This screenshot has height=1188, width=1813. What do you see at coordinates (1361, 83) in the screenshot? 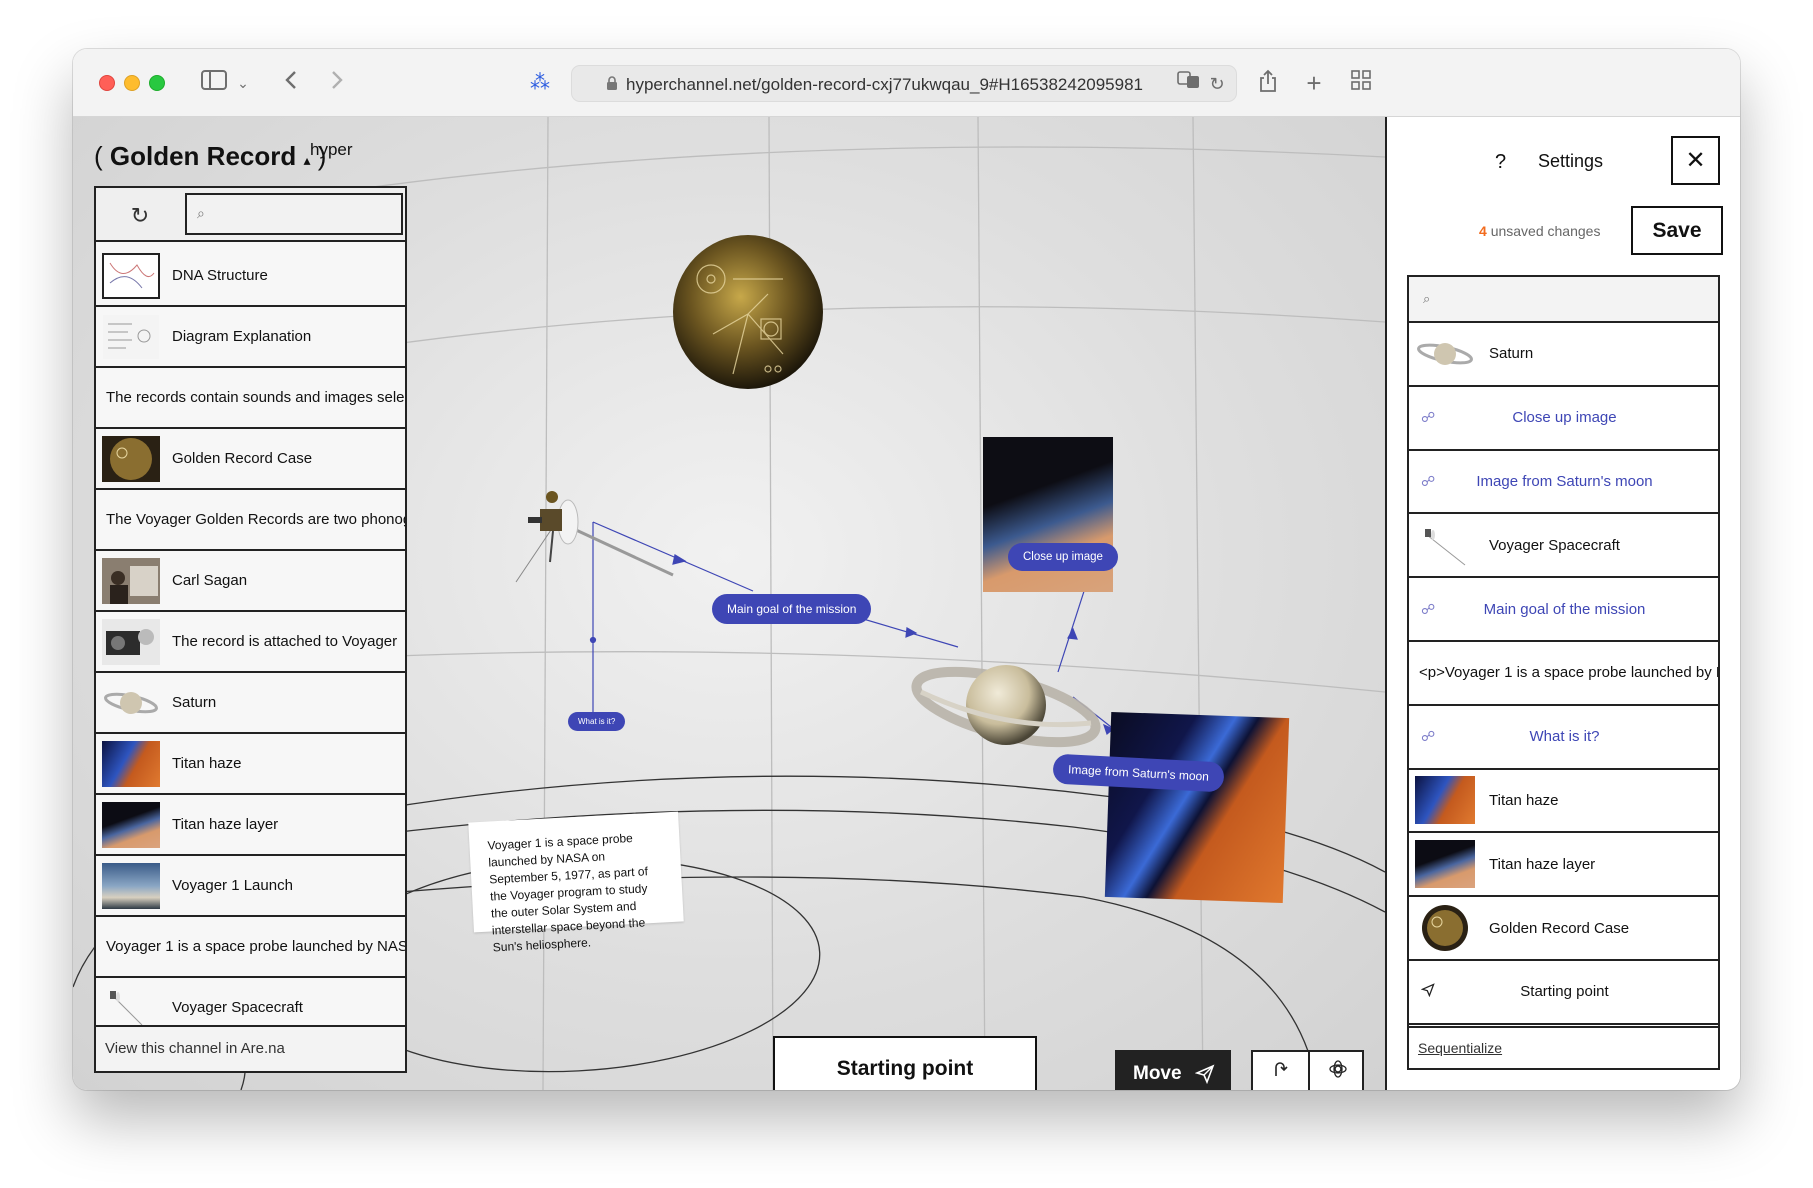
I see `tab-overview-icon` at bounding box center [1361, 83].